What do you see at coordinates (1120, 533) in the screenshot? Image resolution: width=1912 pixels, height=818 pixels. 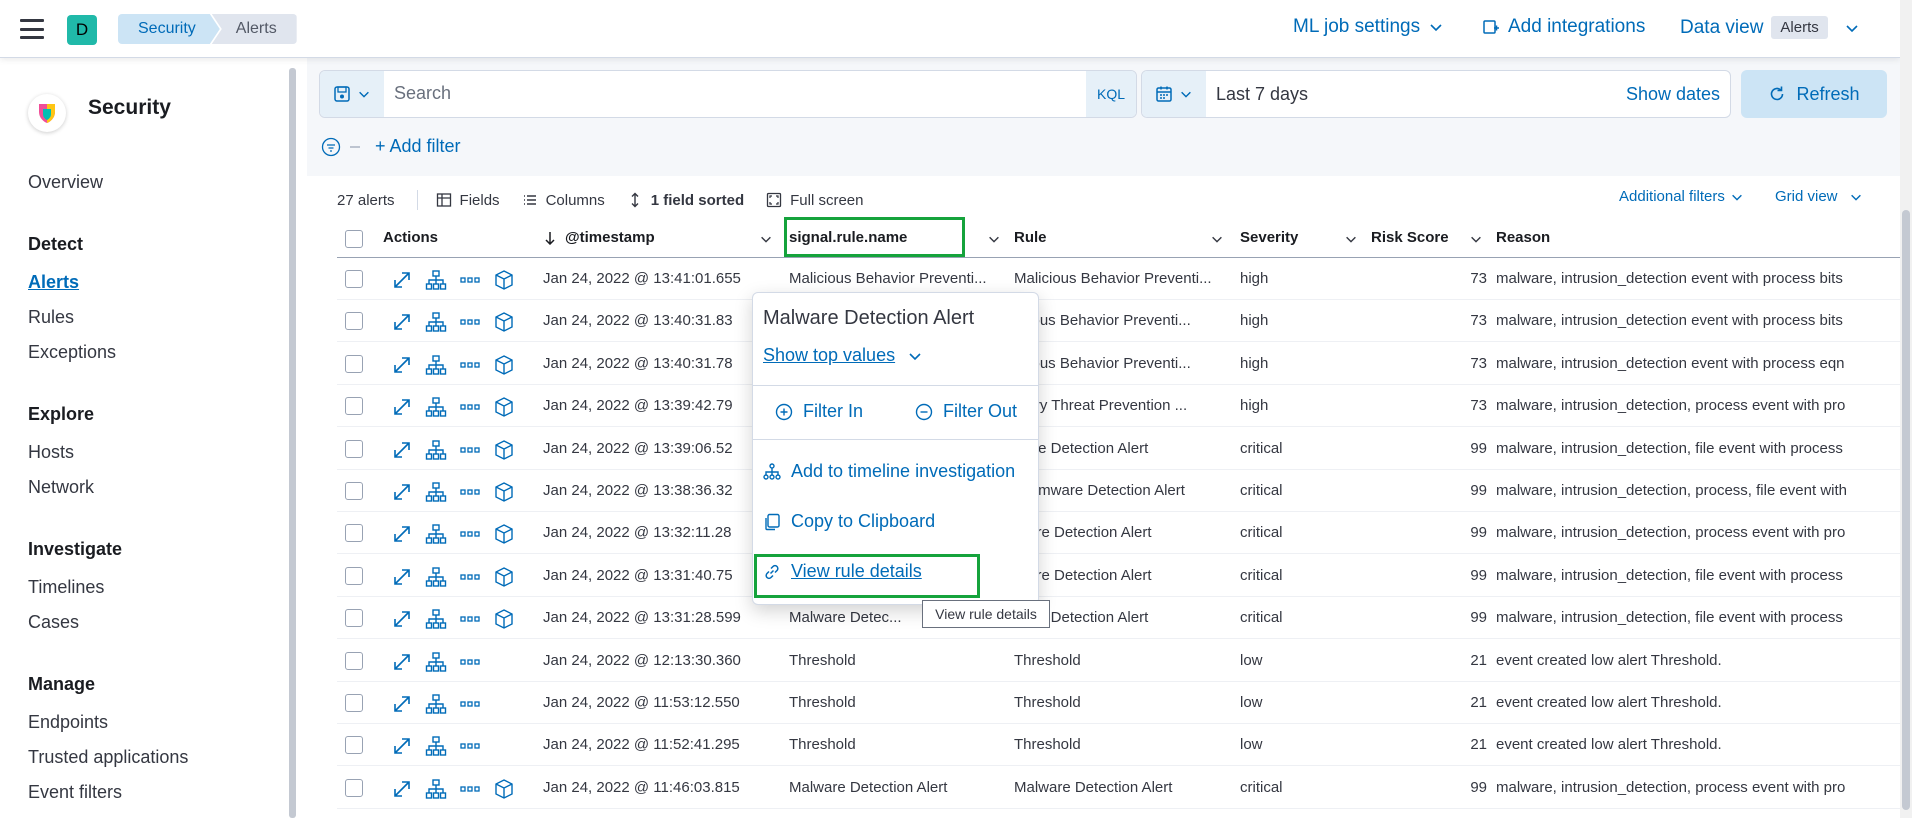 I see `cell-rule: lware Detection Alert` at bounding box center [1120, 533].